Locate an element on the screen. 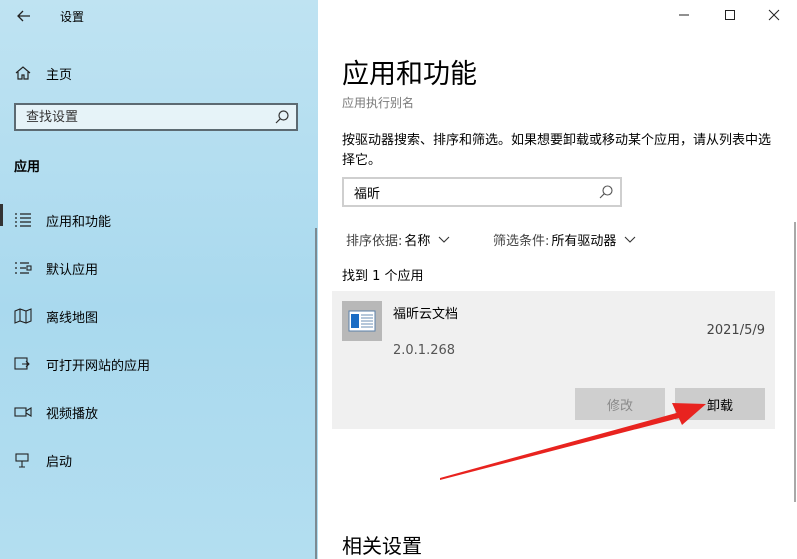 The height and width of the screenshot is (559, 797). settings-search-box is located at coordinates (156, 117).